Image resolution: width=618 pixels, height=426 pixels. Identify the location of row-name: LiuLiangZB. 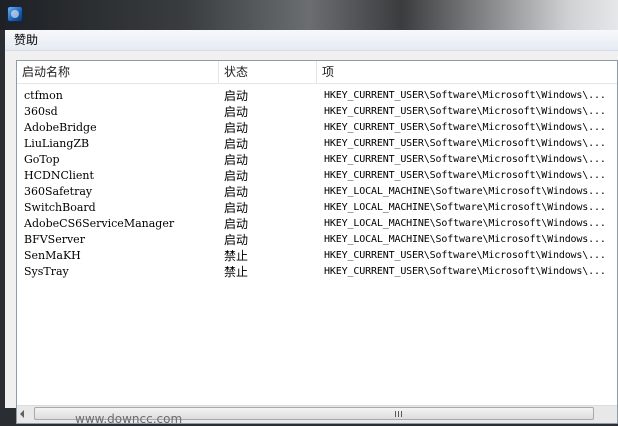
(57, 143).